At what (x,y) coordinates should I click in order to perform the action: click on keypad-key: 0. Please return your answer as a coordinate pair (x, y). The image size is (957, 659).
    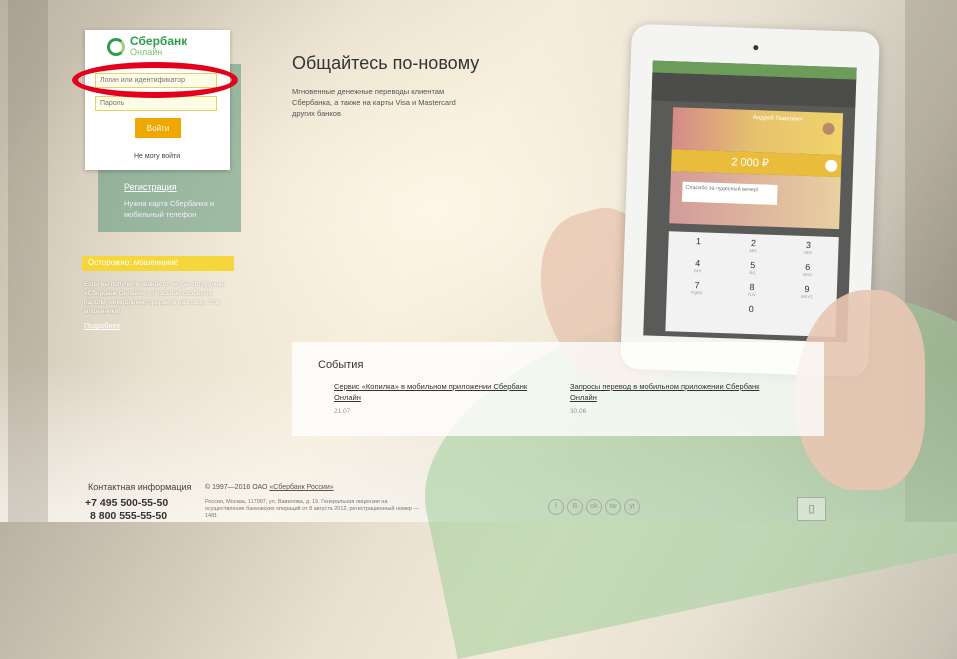
    Looking at the image, I should click on (751, 309).